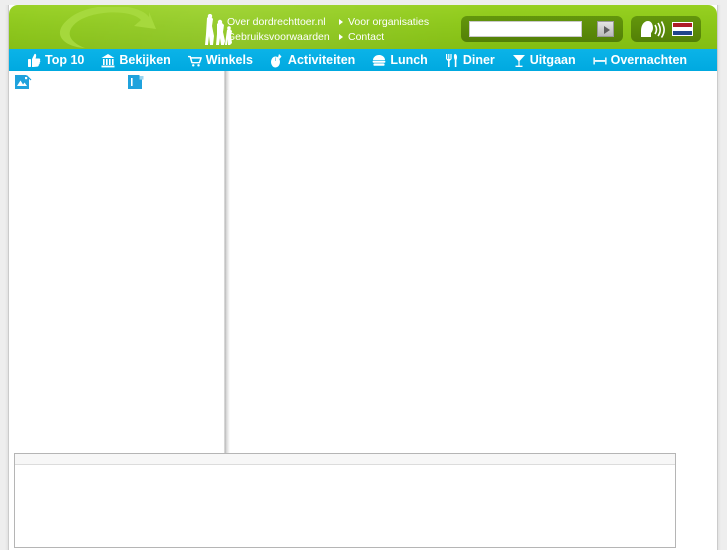 The image size is (727, 550). What do you see at coordinates (600, 60) in the screenshot?
I see `bed-icon` at bounding box center [600, 60].